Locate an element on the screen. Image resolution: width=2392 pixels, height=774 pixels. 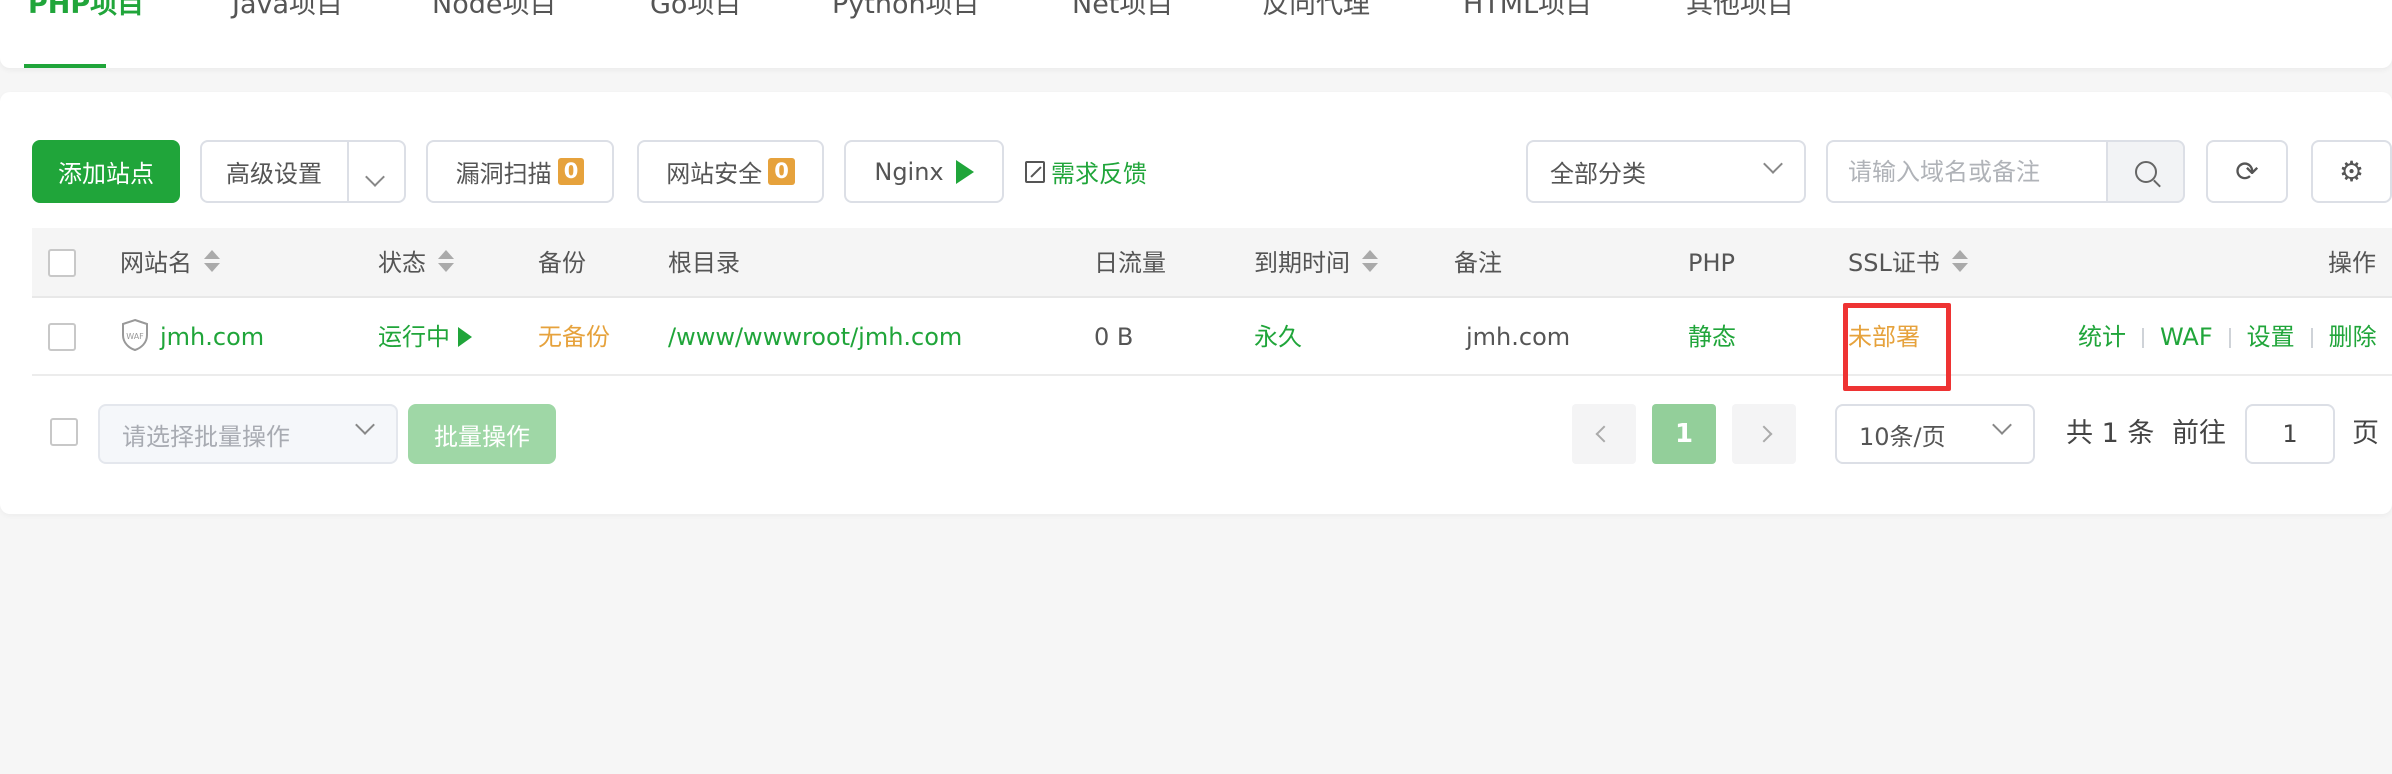
traffic-value: 0 B is located at coordinates (1114, 337).